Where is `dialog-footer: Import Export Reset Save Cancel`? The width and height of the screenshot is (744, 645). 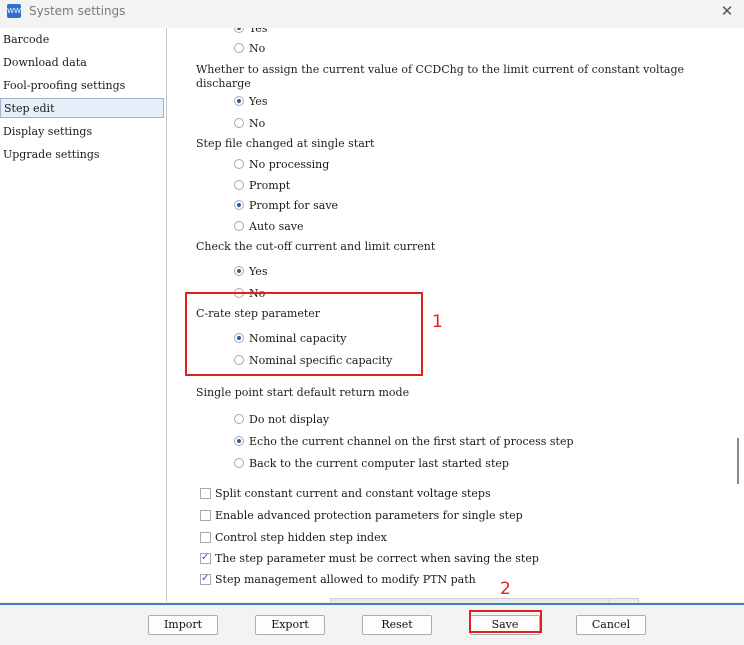
dialog-footer: Import Export Reset Save Cancel is located at coordinates (372, 624).